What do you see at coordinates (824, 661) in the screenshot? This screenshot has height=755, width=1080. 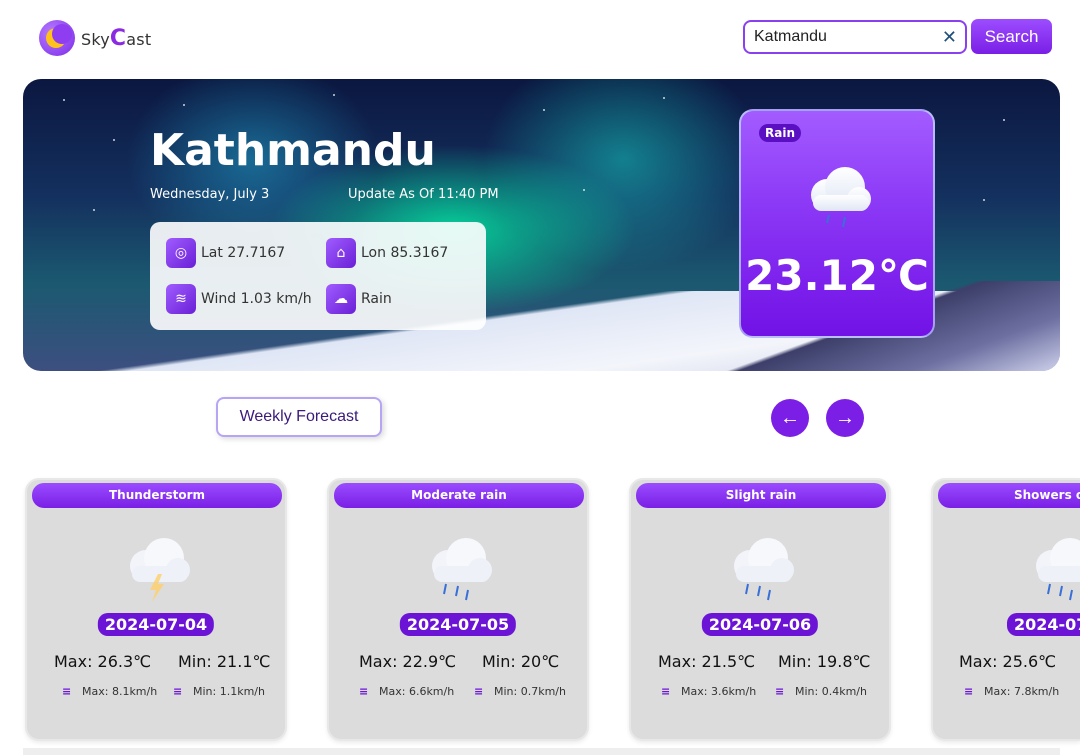 I see `min-temp: Min: 19.8℃` at bounding box center [824, 661].